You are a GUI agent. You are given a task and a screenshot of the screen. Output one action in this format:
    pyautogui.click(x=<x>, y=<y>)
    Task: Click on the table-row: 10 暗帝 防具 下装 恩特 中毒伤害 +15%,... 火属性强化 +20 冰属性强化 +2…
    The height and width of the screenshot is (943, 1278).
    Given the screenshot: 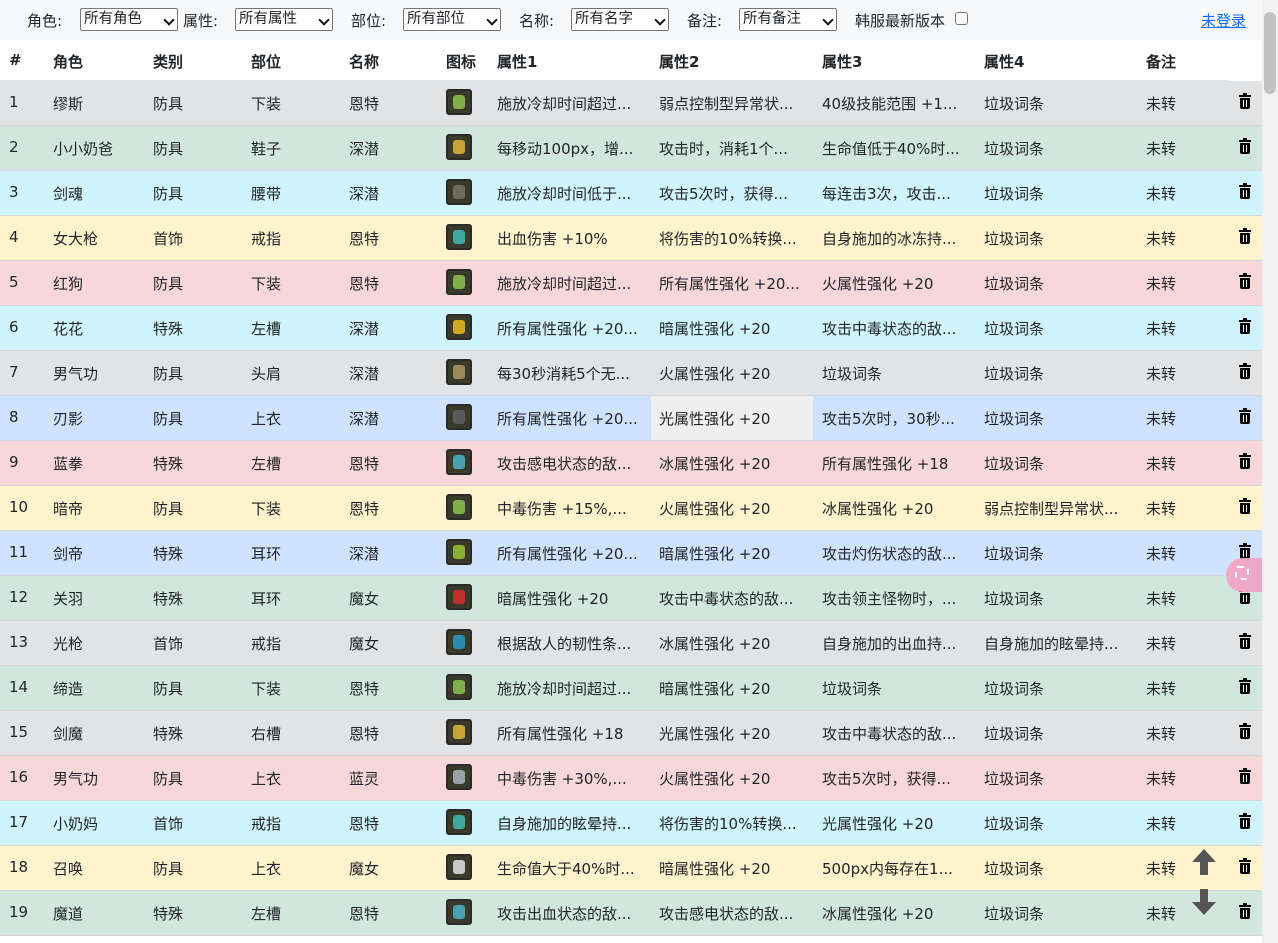 What is the action you would take?
    pyautogui.click(x=631, y=508)
    